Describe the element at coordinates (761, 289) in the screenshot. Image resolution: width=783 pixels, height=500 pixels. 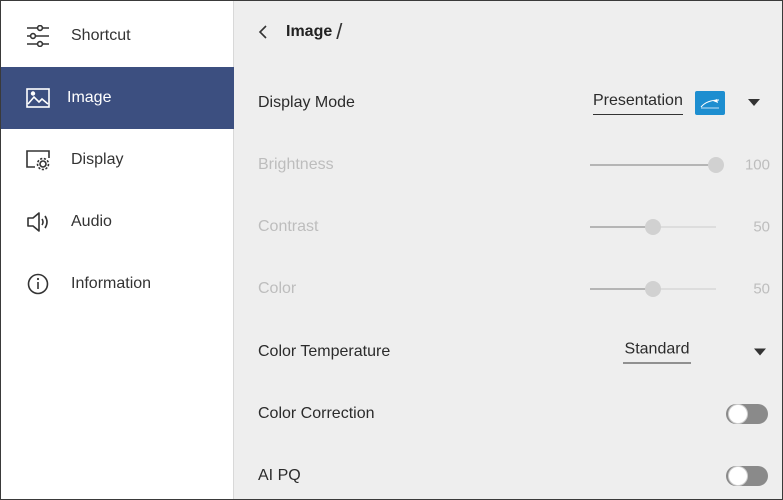
I see `color-value: 50` at that location.